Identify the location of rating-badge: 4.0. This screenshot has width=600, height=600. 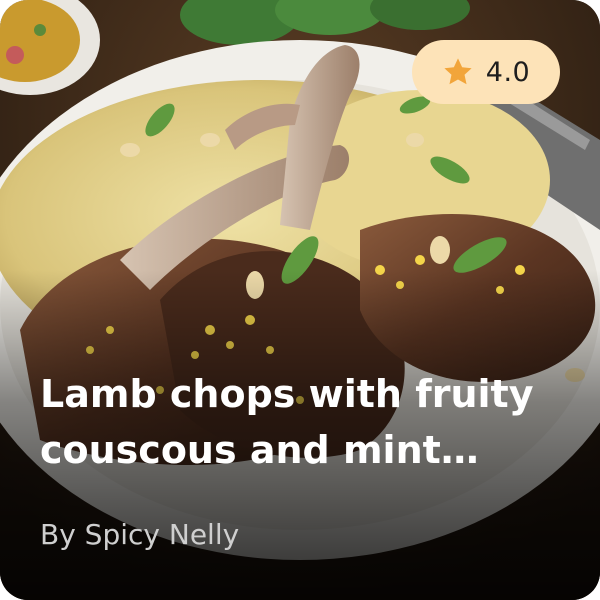
(486, 72).